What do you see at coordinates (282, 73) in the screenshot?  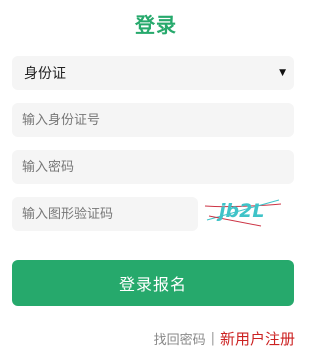 I see `caret-down-icon: ▼` at bounding box center [282, 73].